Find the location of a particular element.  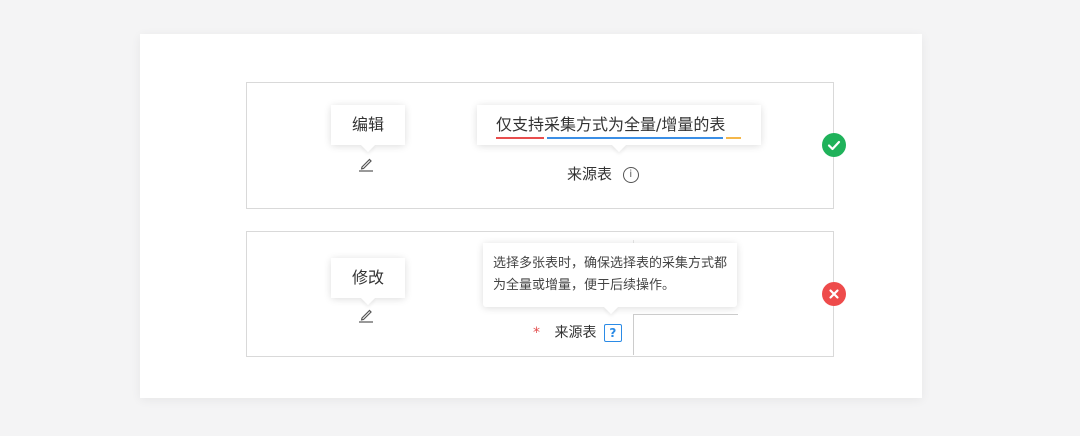

question-square-icon: ? is located at coordinates (612, 333).